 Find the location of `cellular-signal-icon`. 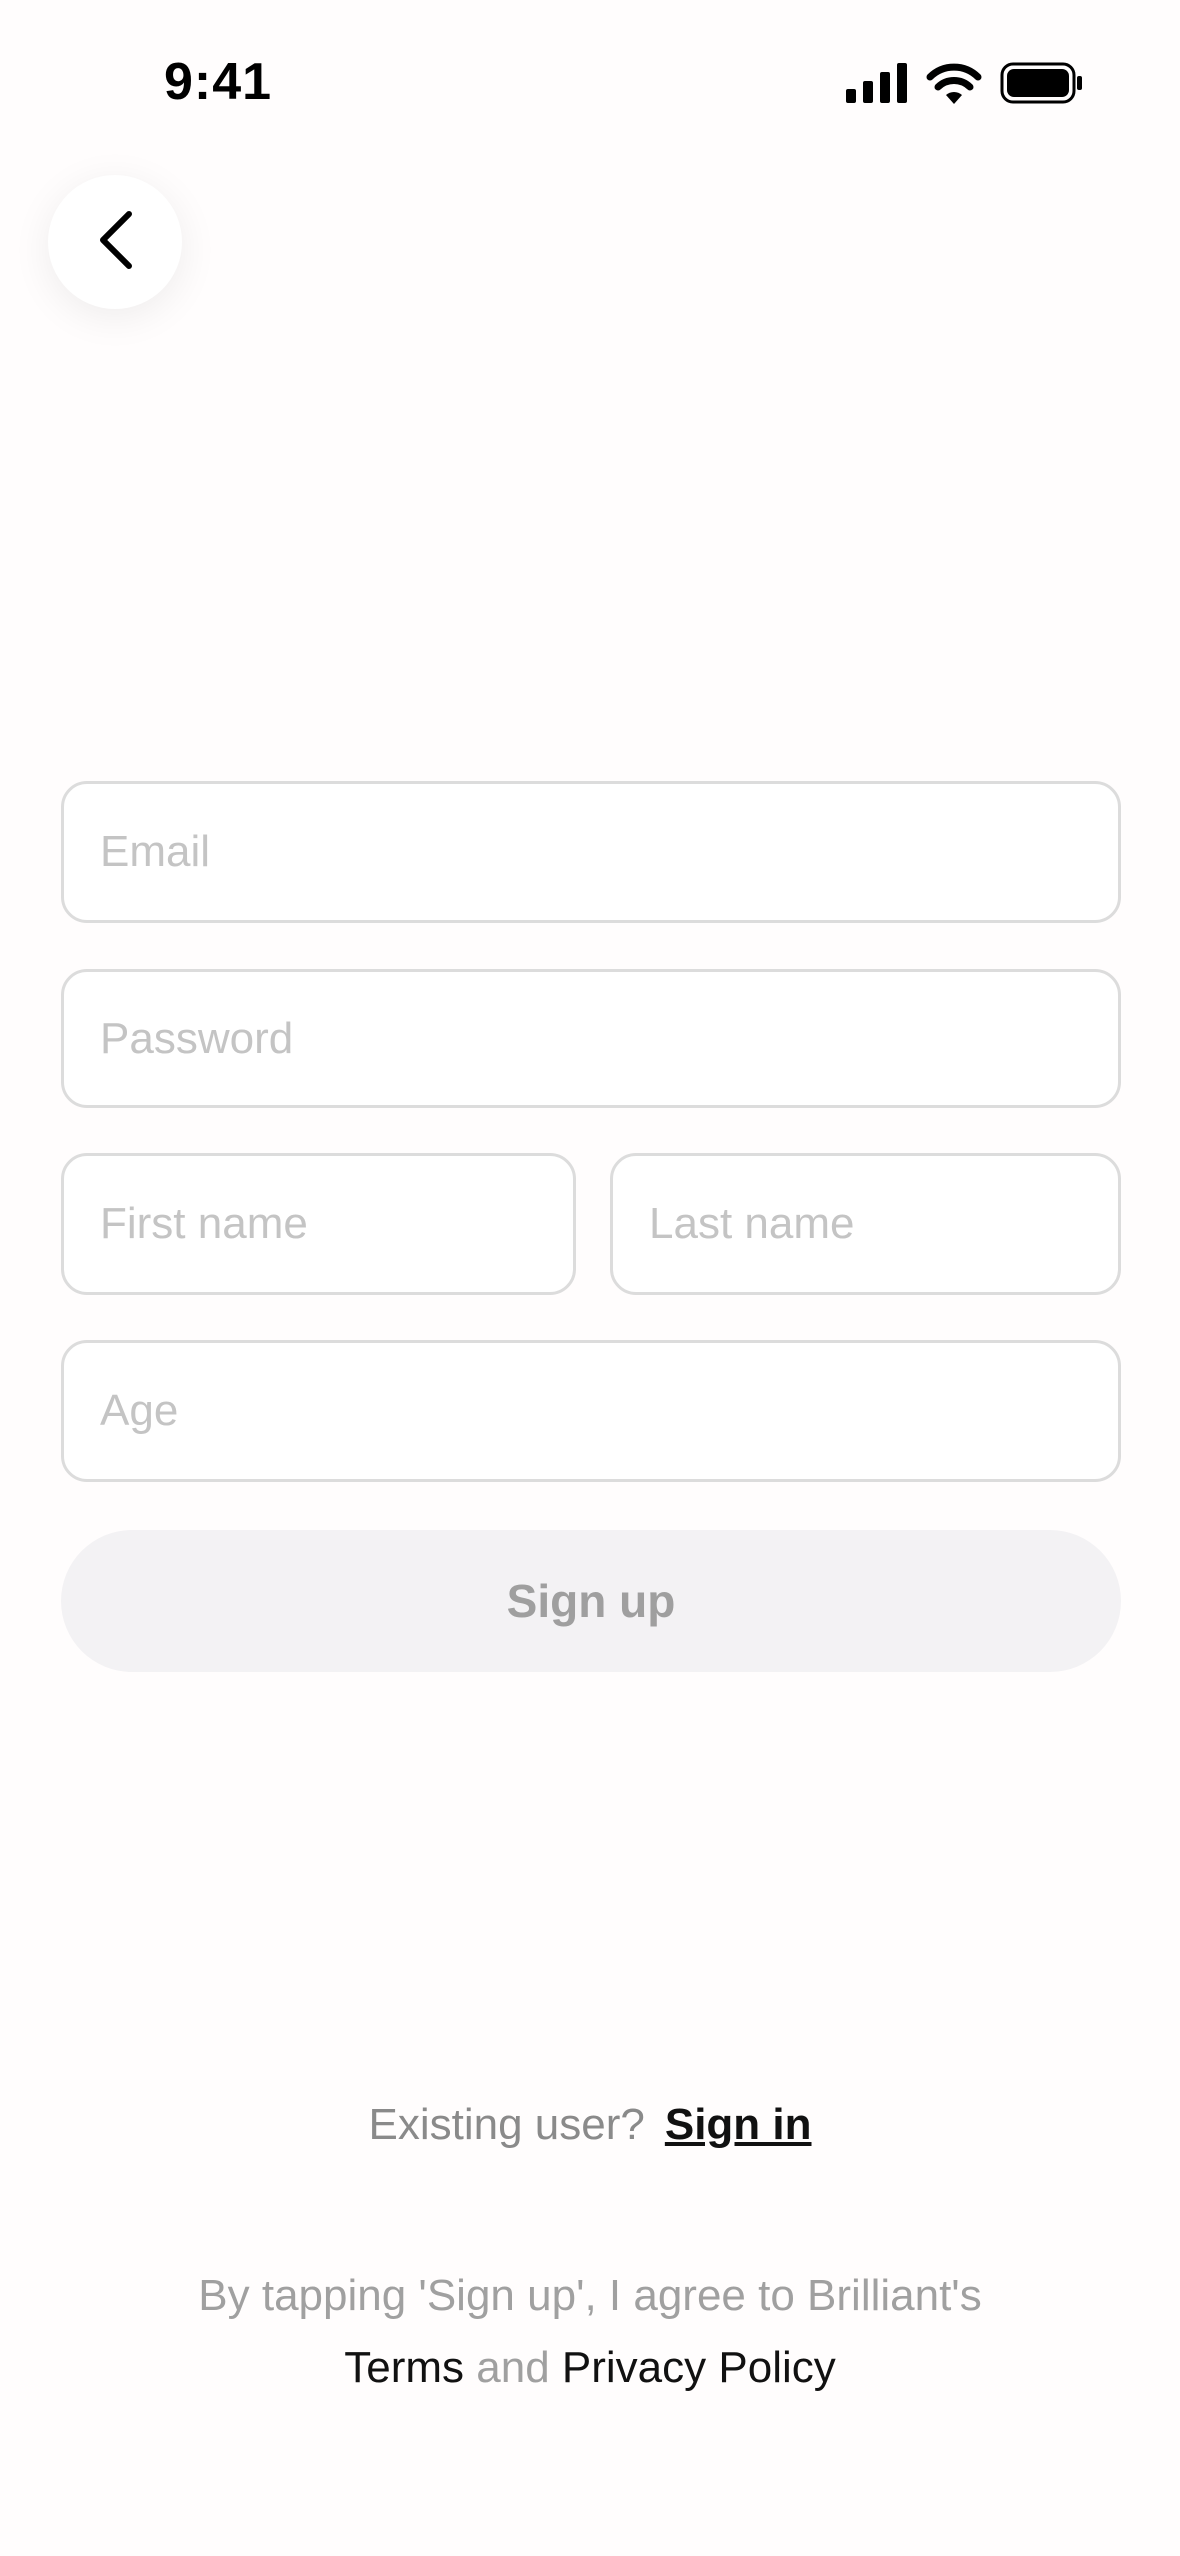

cellular-signal-icon is located at coordinates (877, 85).